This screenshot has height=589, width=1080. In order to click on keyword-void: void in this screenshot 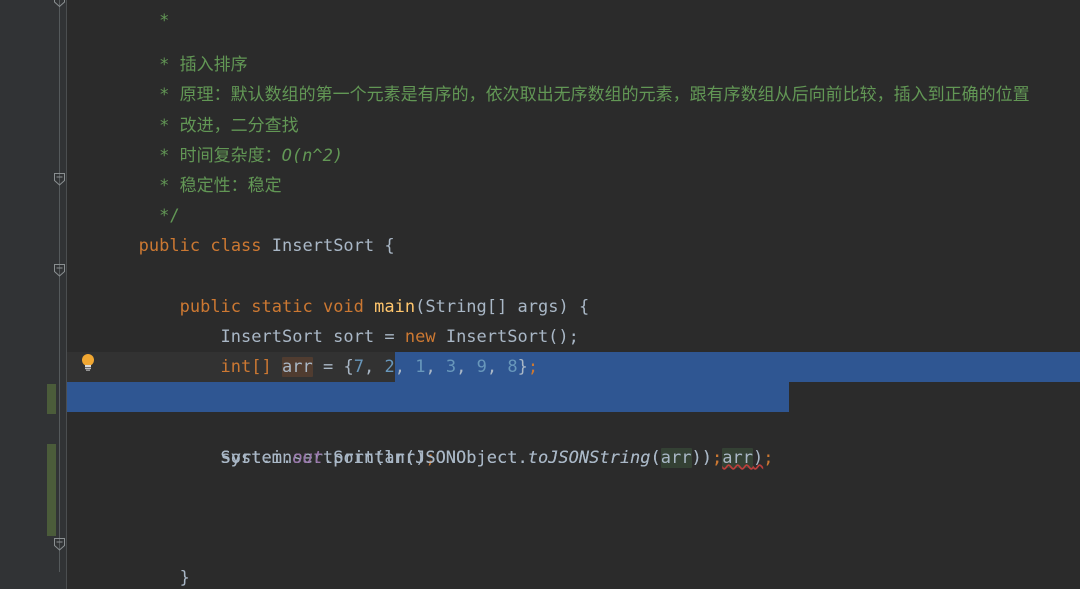, I will do `click(343, 306)`.